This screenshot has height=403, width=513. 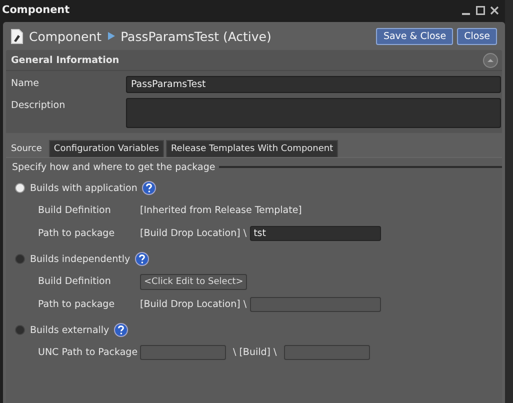 What do you see at coordinates (38, 105) in the screenshot?
I see `field-label: Description` at bounding box center [38, 105].